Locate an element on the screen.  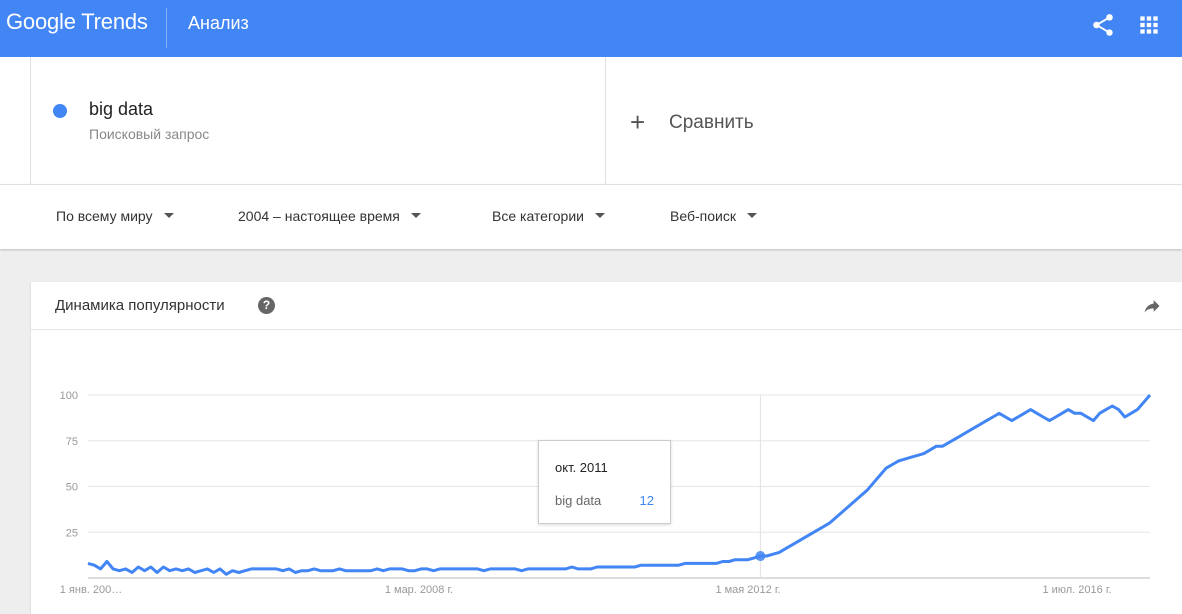
chart-tooltip: окт. 2011 big data 12 is located at coordinates (604, 482).